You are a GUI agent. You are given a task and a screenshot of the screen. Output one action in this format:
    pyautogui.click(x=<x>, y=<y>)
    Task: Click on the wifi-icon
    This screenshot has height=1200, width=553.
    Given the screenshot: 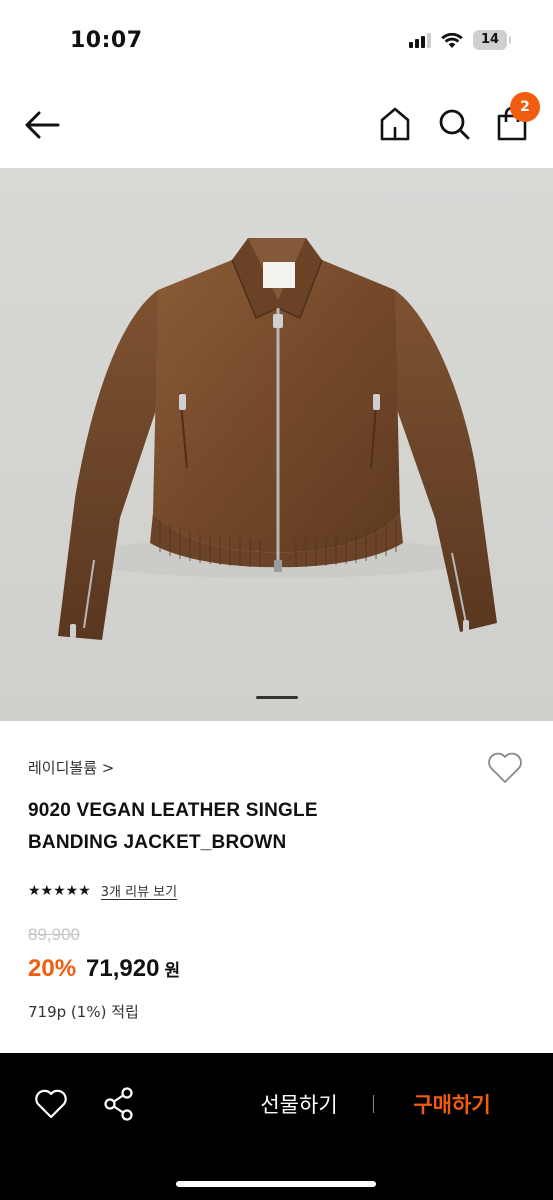 What is the action you would take?
    pyautogui.click(x=452, y=40)
    